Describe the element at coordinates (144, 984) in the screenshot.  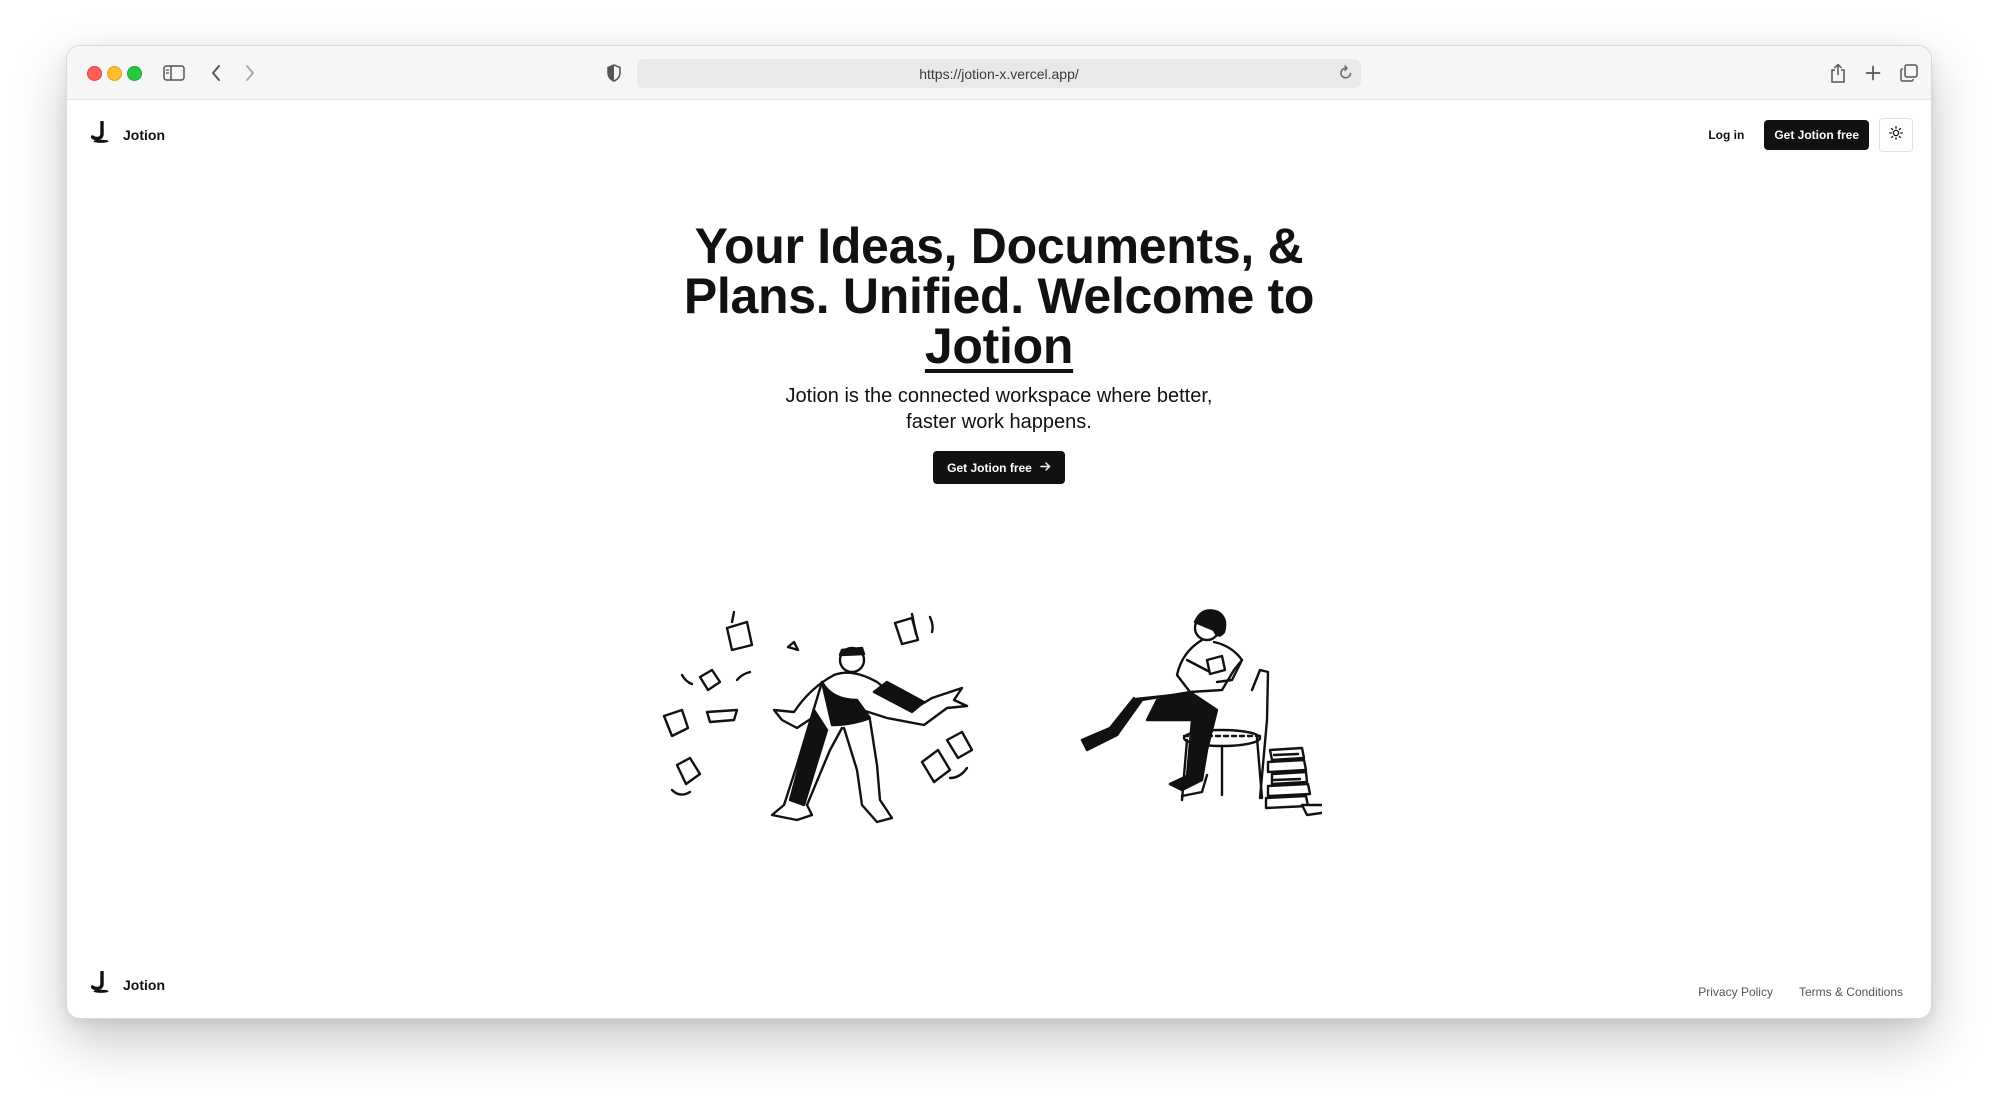
I see `footer-brand-name: Jotion` at that location.